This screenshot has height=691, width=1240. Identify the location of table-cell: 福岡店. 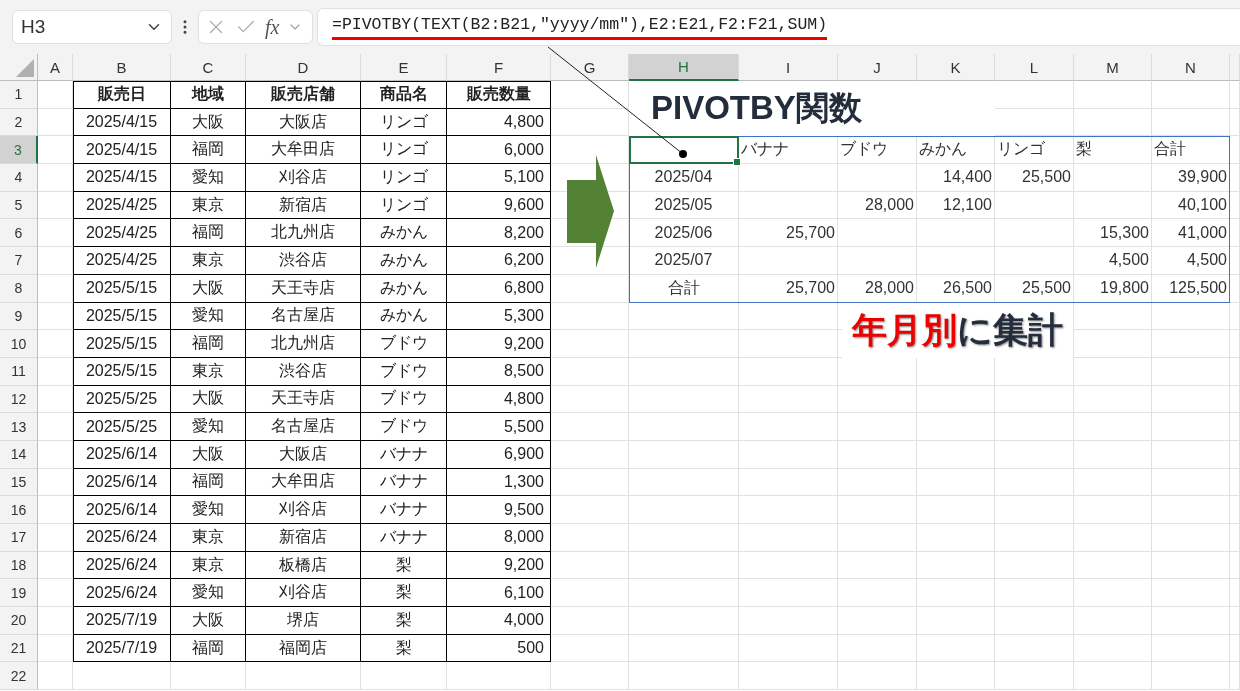
(303, 648).